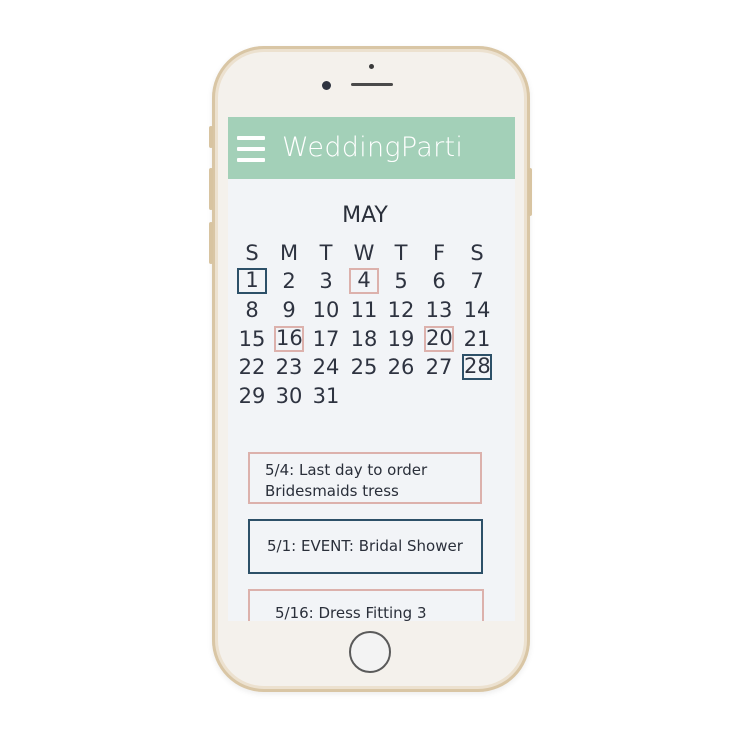 This screenshot has height=740, width=740. I want to click on weekday-header: M, so click(289, 253).